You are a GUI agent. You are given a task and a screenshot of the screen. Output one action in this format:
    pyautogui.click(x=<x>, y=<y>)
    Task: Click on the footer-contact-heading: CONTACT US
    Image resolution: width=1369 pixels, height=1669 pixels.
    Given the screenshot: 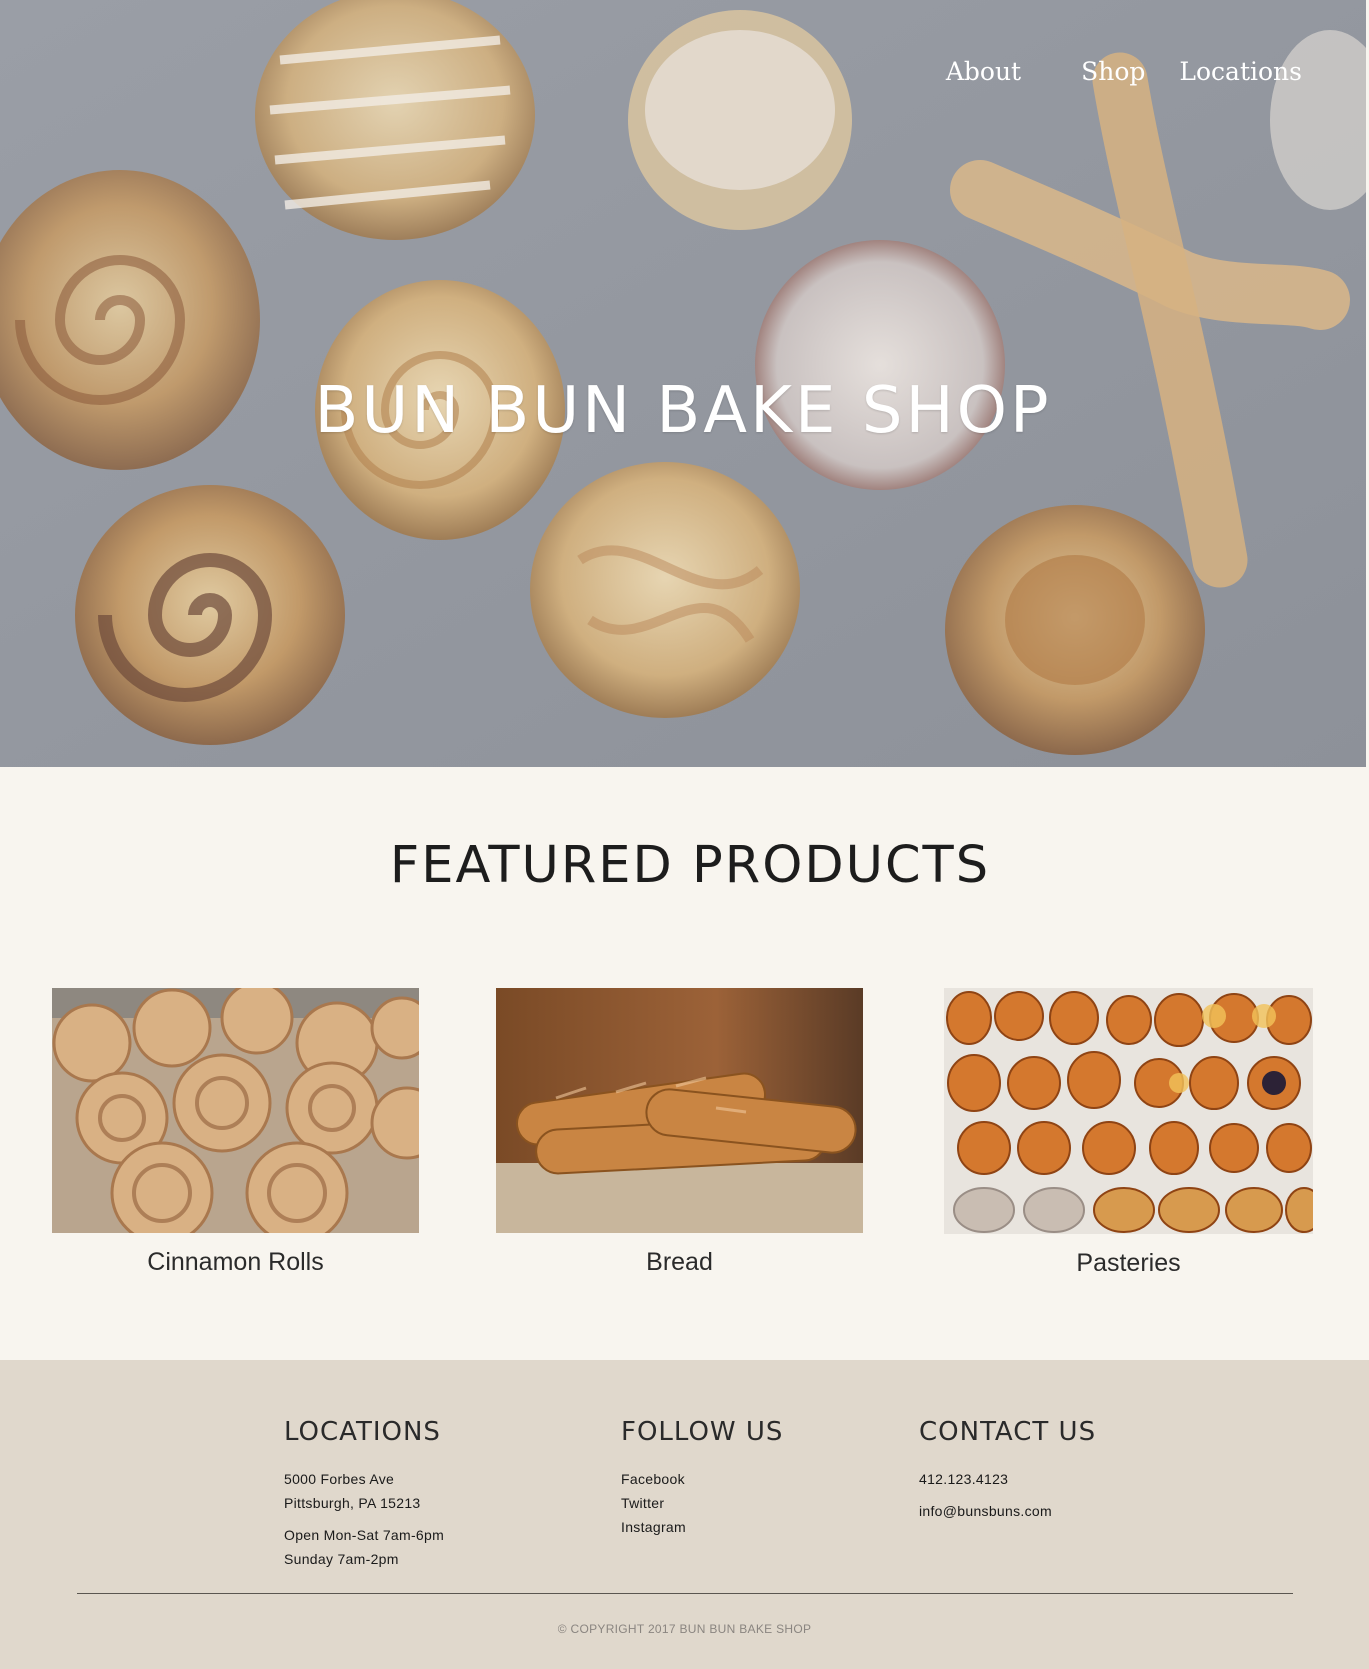 What is the action you would take?
    pyautogui.click(x=1008, y=1432)
    